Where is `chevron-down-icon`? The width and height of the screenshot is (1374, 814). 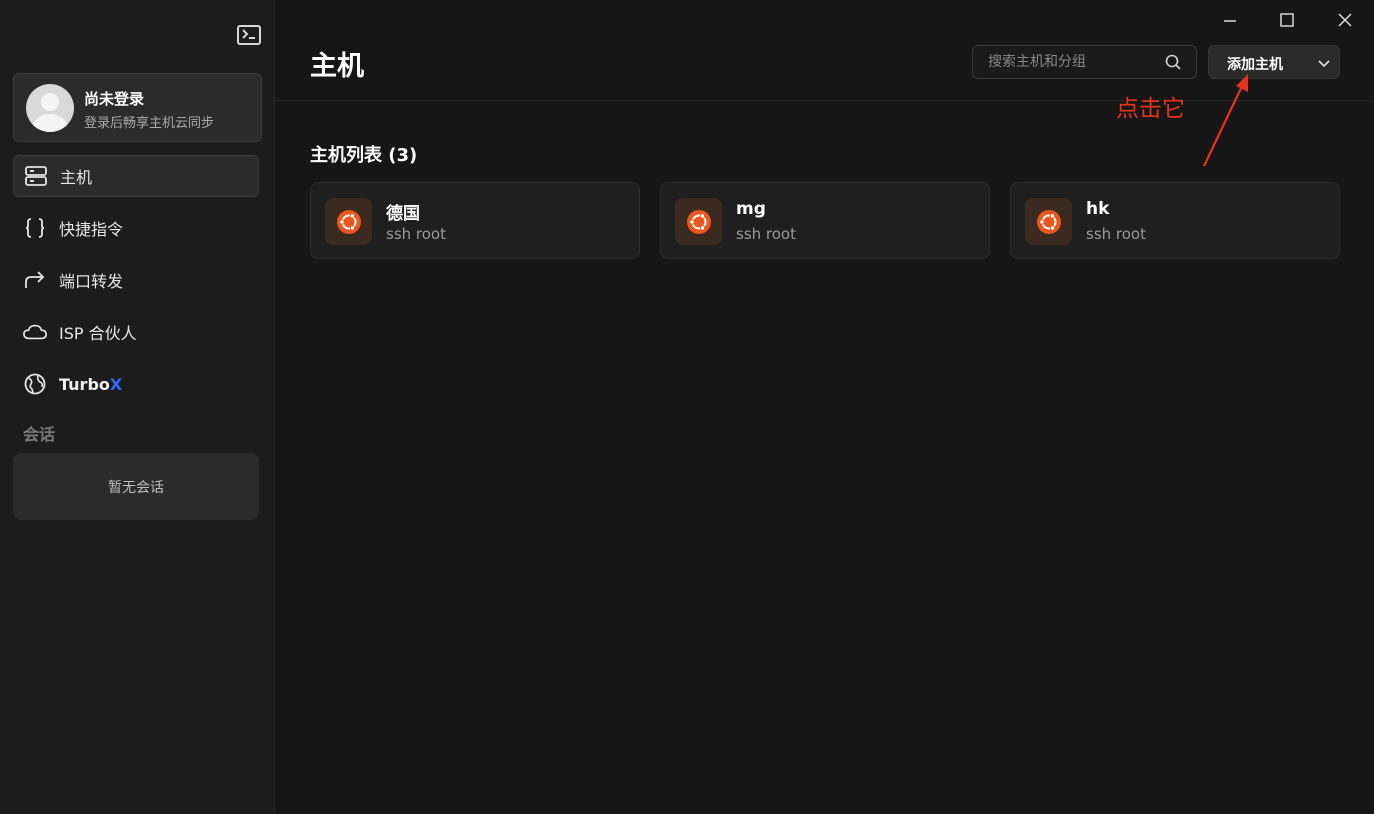 chevron-down-icon is located at coordinates (1324, 63).